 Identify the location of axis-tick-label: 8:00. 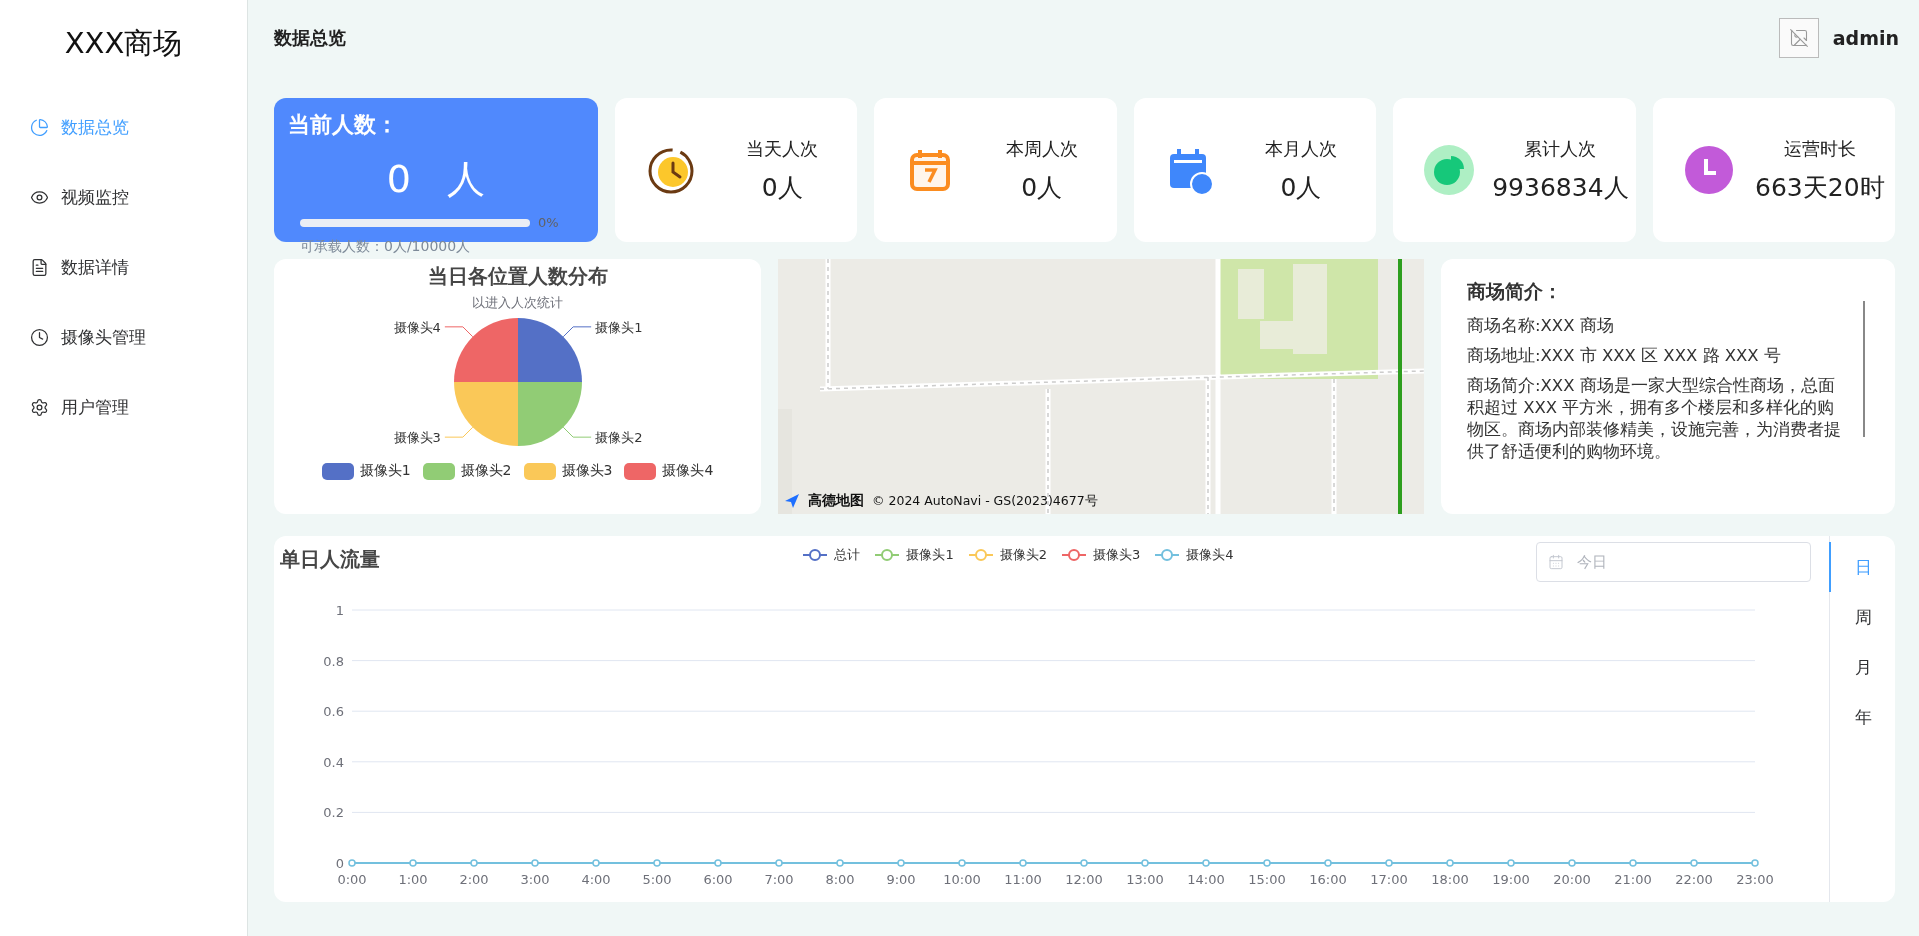
(840, 879).